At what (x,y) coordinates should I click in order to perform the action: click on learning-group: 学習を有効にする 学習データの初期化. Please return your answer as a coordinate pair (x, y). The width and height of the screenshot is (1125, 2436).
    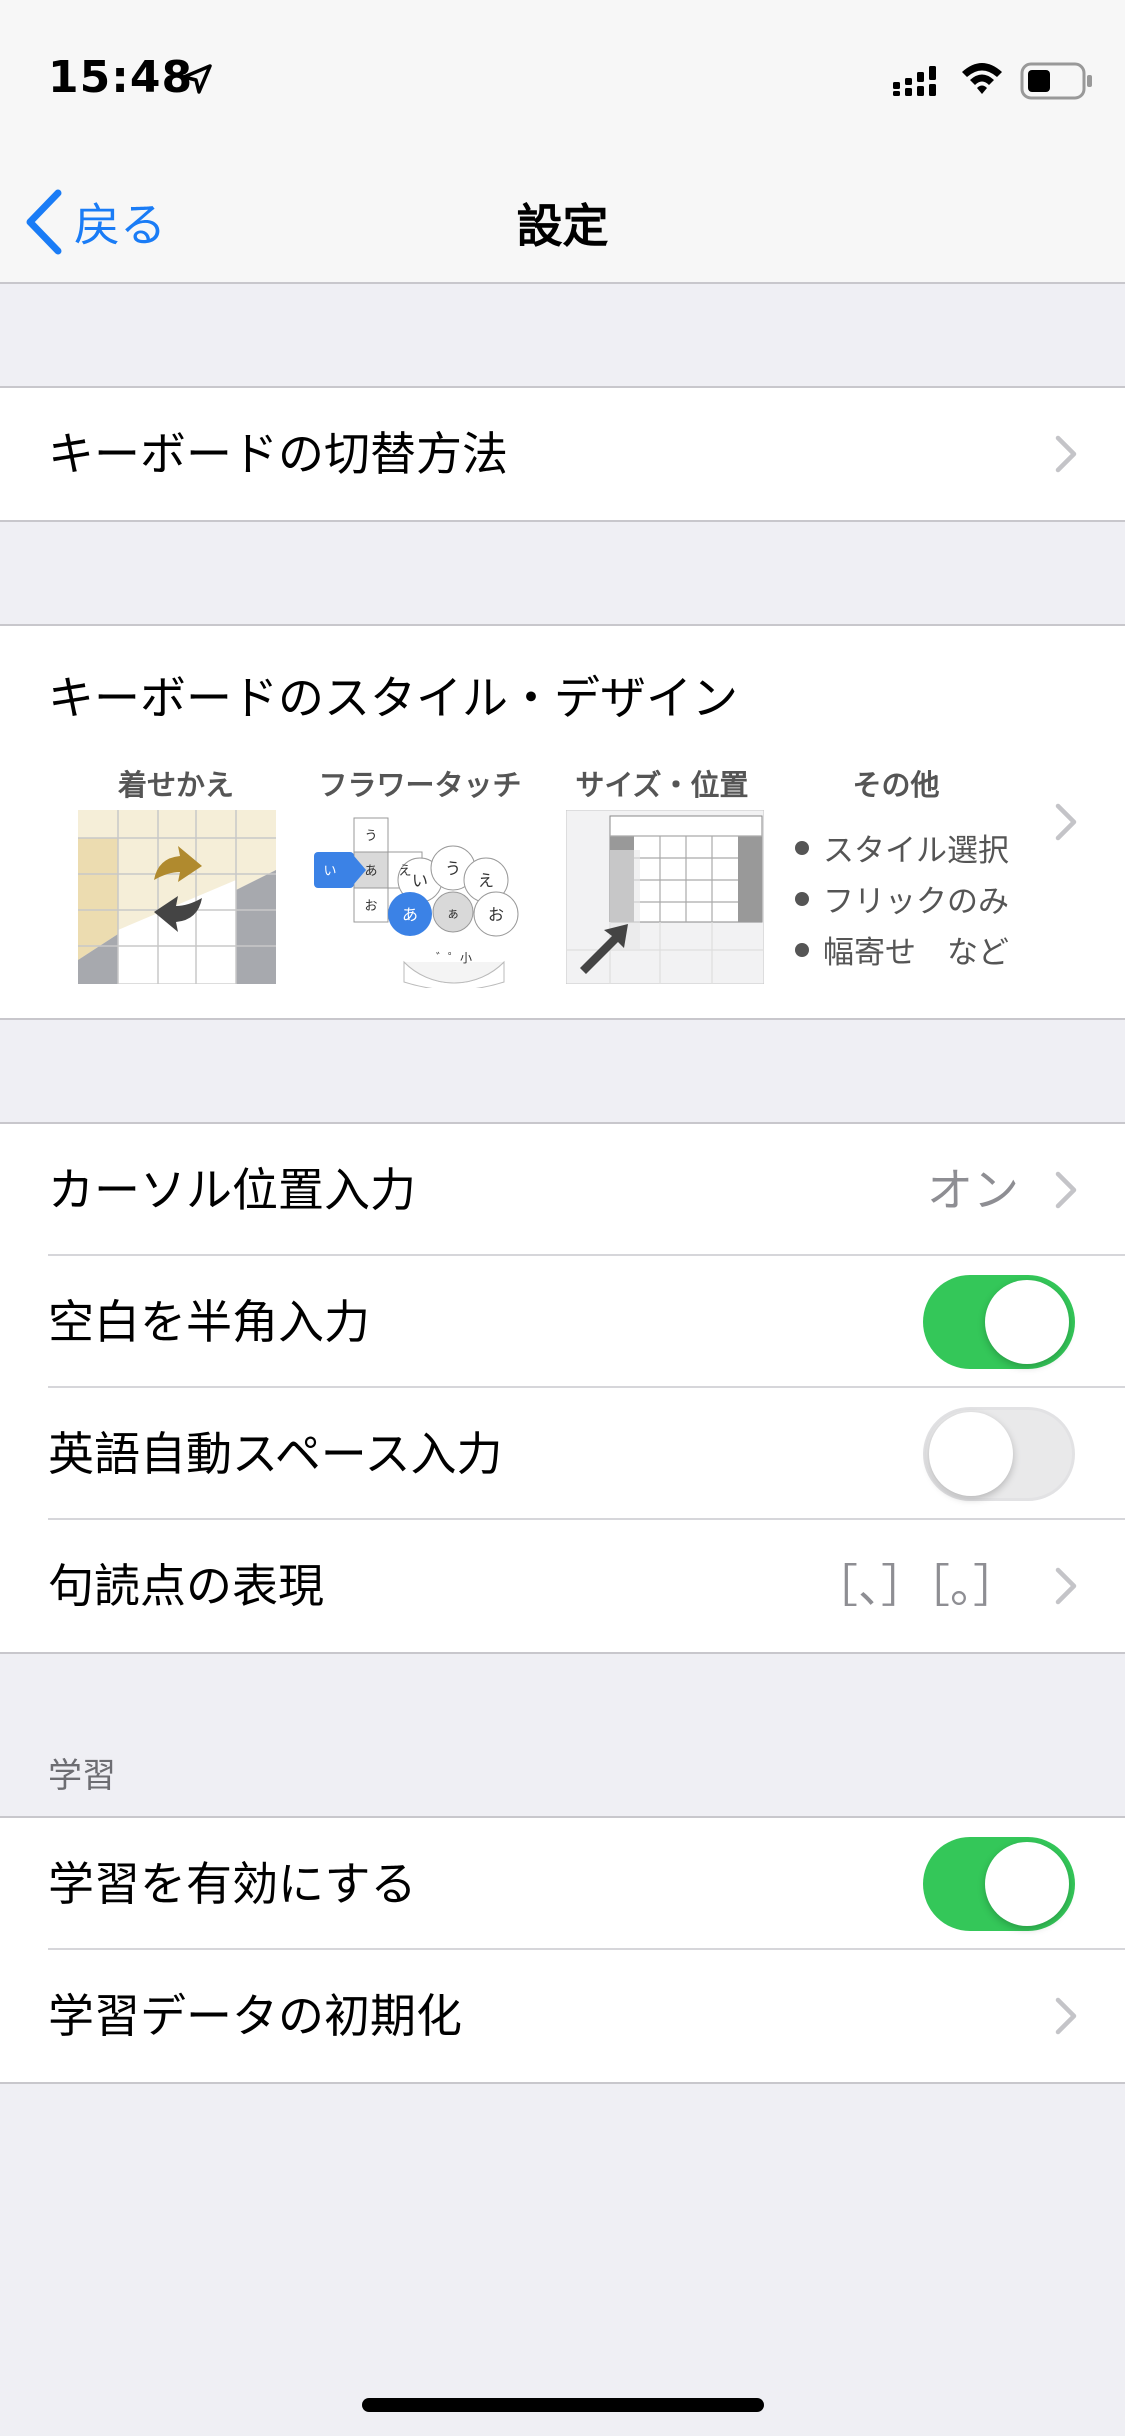
    Looking at the image, I should click on (562, 1950).